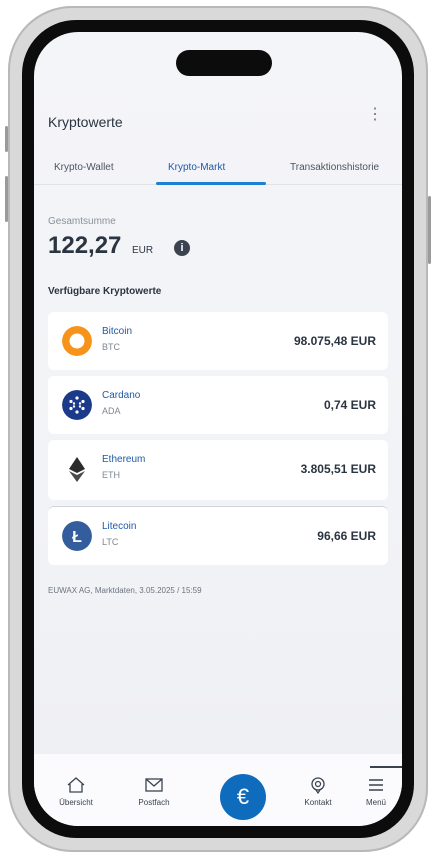 The width and height of the screenshot is (436, 858). What do you see at coordinates (85, 122) in the screenshot?
I see `page-title: Kryptowerte` at bounding box center [85, 122].